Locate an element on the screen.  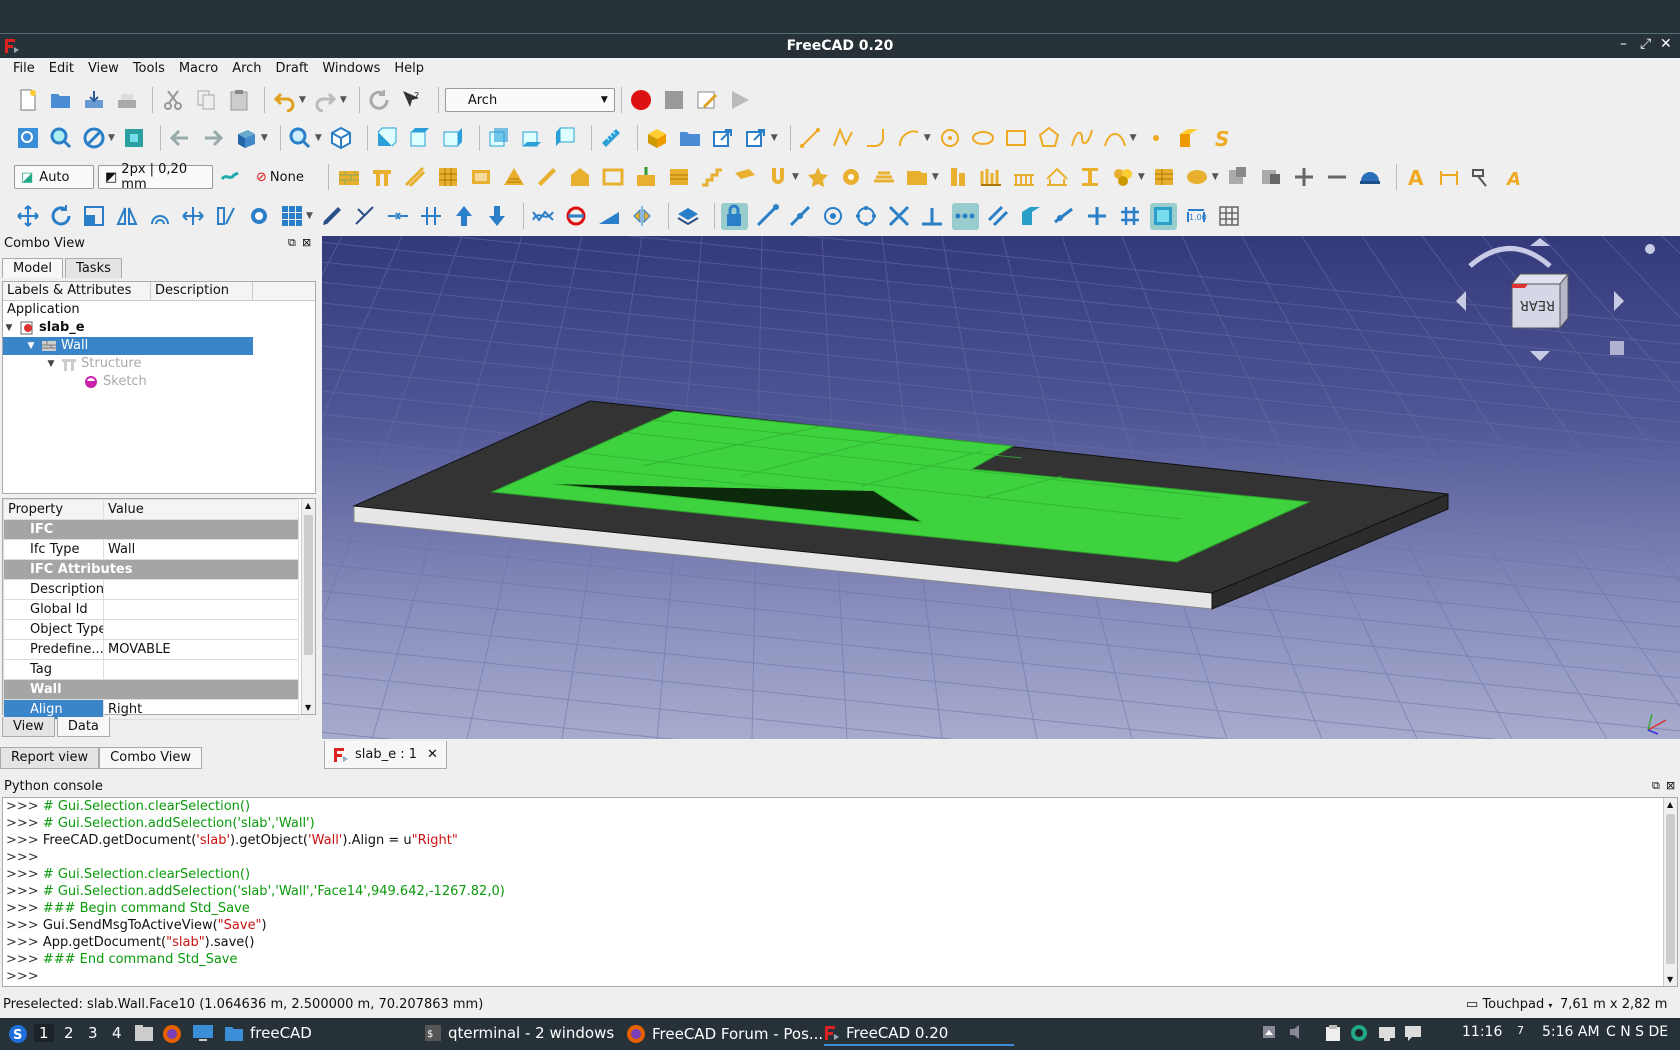
material-dropdown-icon: ▼ is located at coordinates (1141, 177).